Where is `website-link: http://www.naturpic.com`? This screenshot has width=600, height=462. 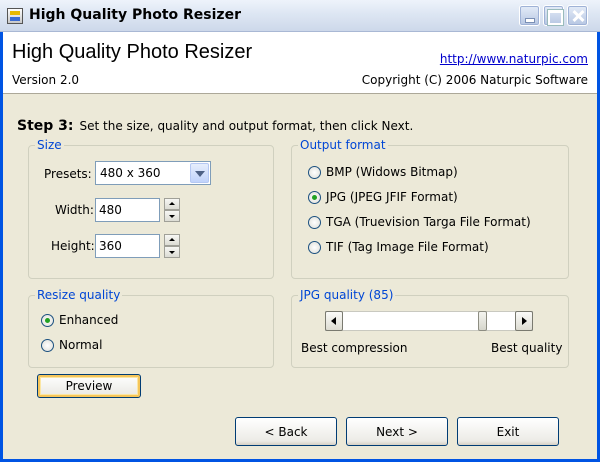 website-link: http://www.naturpic.com is located at coordinates (514, 59).